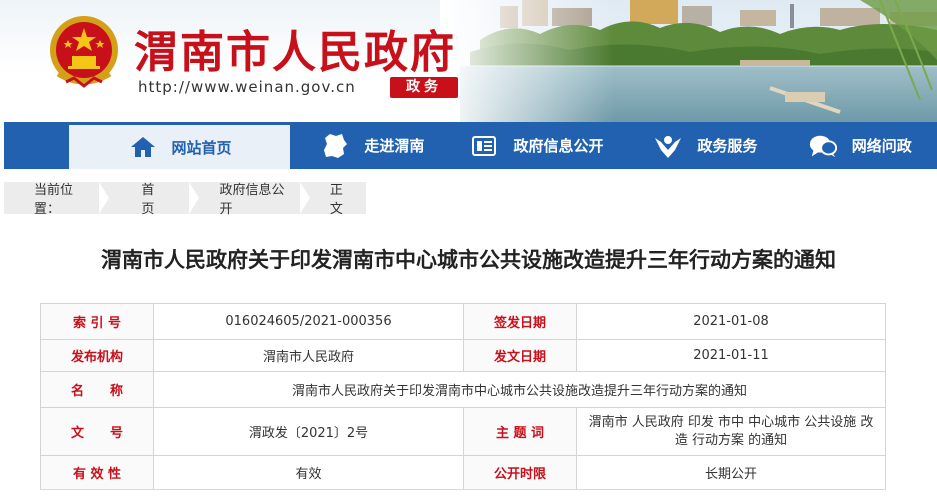 The image size is (937, 498). I want to click on site-badge: 政务, so click(424, 87).